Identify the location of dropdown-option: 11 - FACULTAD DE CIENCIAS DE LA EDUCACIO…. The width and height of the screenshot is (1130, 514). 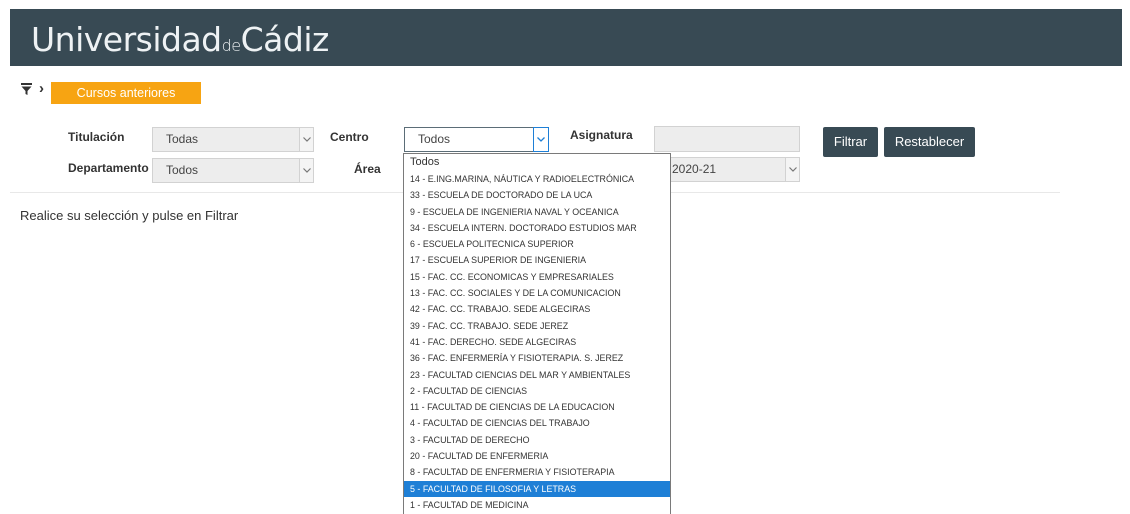
(537, 407).